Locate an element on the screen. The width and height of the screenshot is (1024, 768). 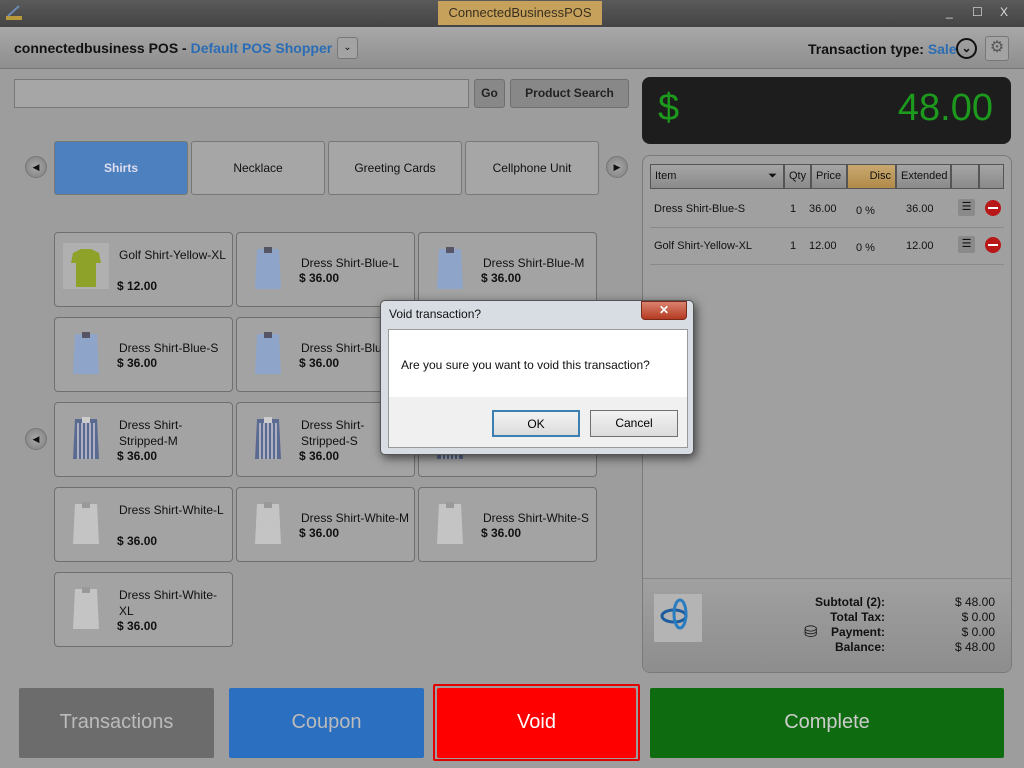
go-button: Go is located at coordinates (489, 93).